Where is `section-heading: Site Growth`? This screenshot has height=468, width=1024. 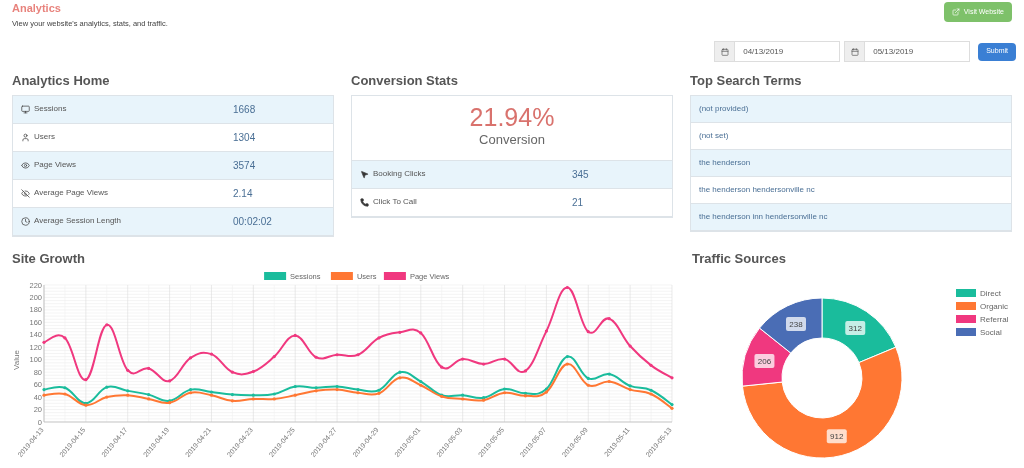
section-heading: Site Growth is located at coordinates (49, 258).